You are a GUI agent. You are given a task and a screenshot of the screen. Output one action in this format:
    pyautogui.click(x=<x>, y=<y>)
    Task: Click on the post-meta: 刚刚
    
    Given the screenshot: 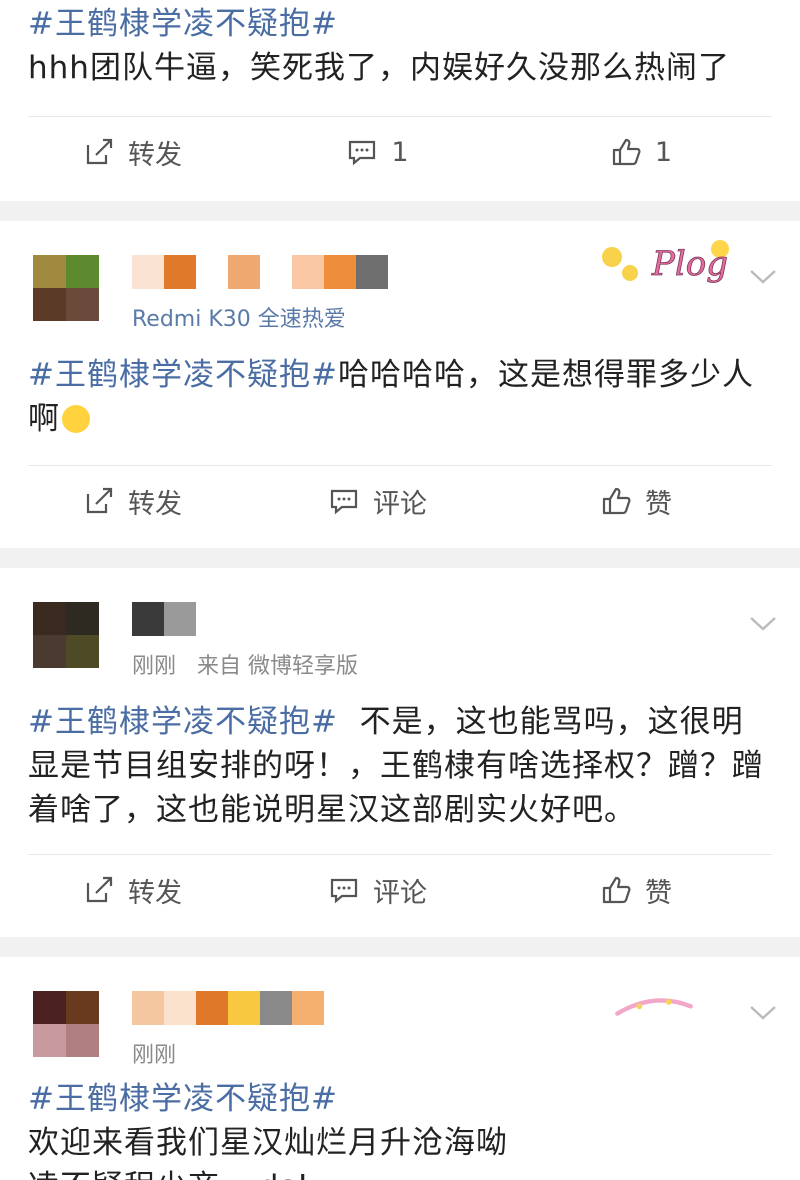 What is the action you would take?
    pyautogui.click(x=154, y=1053)
    